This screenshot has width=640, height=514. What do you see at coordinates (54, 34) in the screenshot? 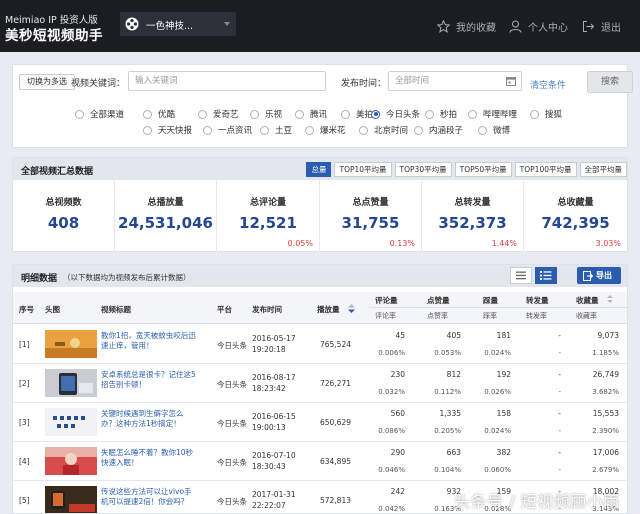
I see `brand-title: 美秒短视频助手` at bounding box center [54, 34].